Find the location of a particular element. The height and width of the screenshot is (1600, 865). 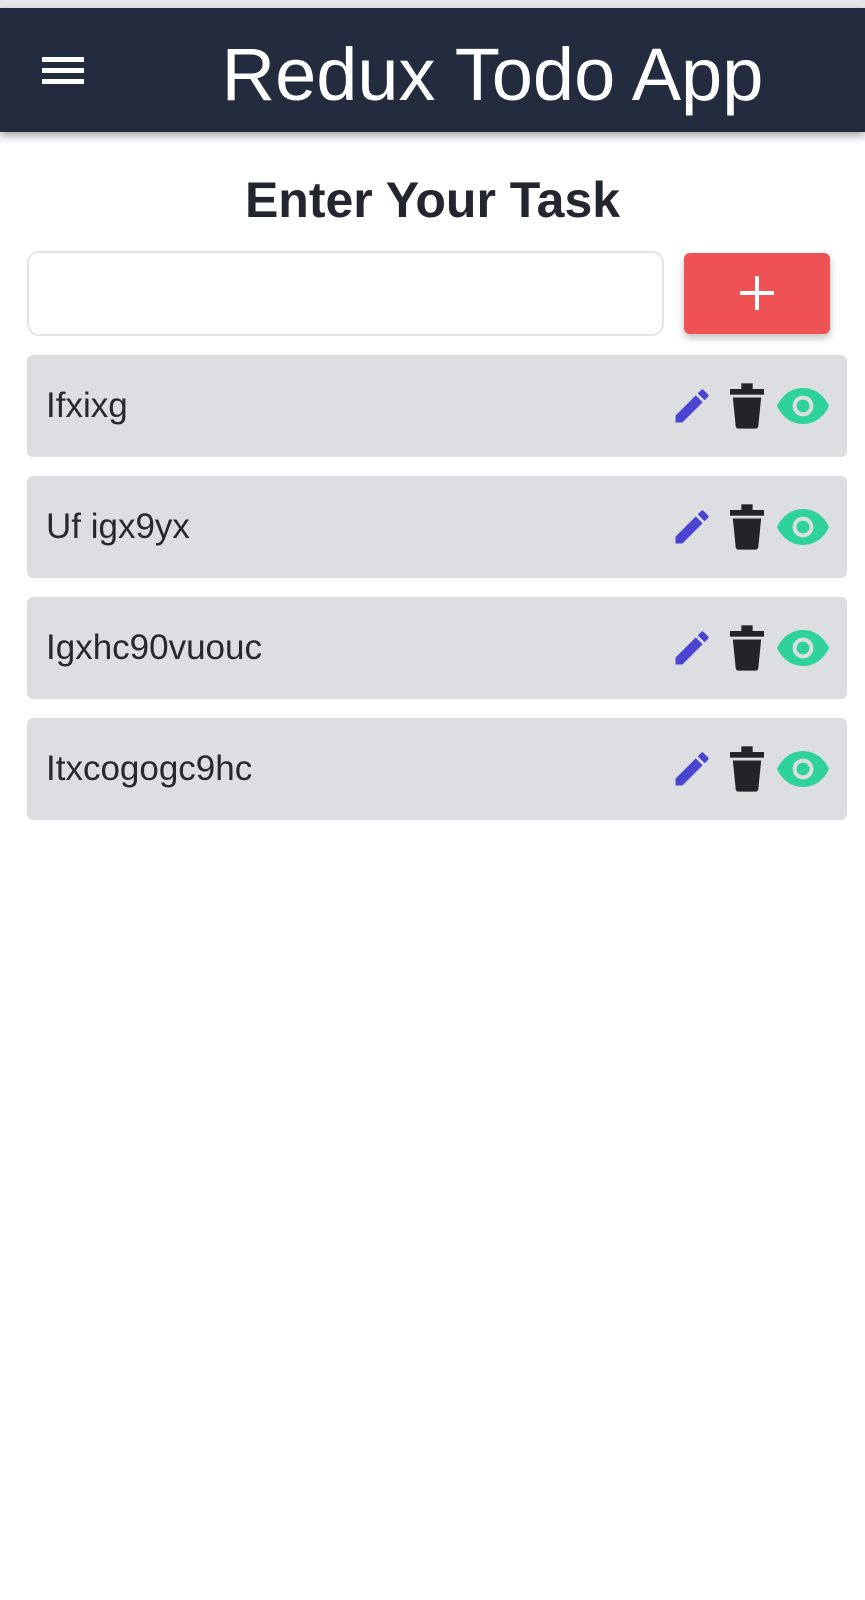

app-bar: Redux Todo App is located at coordinates (432, 70).